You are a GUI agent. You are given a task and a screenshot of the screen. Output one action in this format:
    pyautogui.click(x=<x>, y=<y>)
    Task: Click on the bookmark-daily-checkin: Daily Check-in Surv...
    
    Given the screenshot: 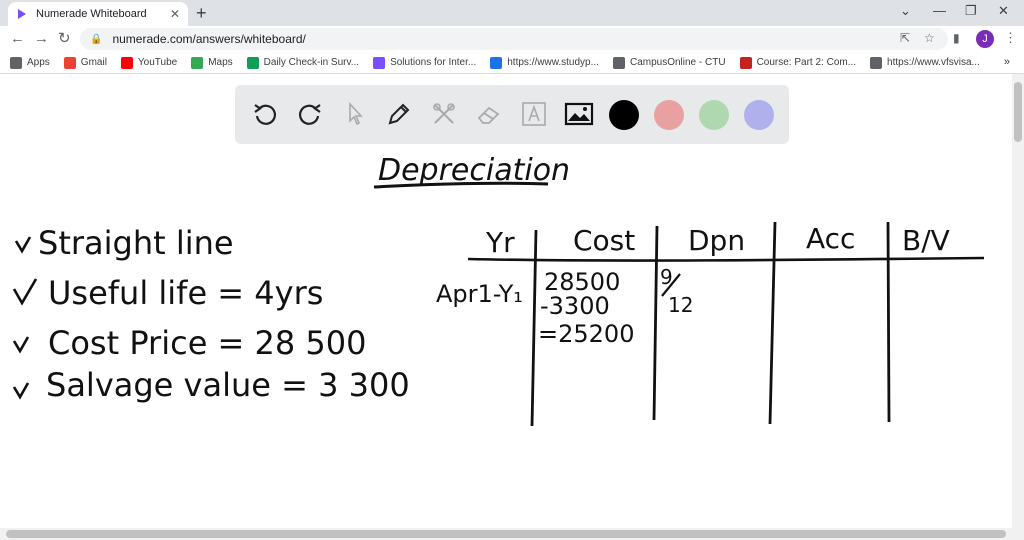 What is the action you would take?
    pyautogui.click(x=302, y=62)
    